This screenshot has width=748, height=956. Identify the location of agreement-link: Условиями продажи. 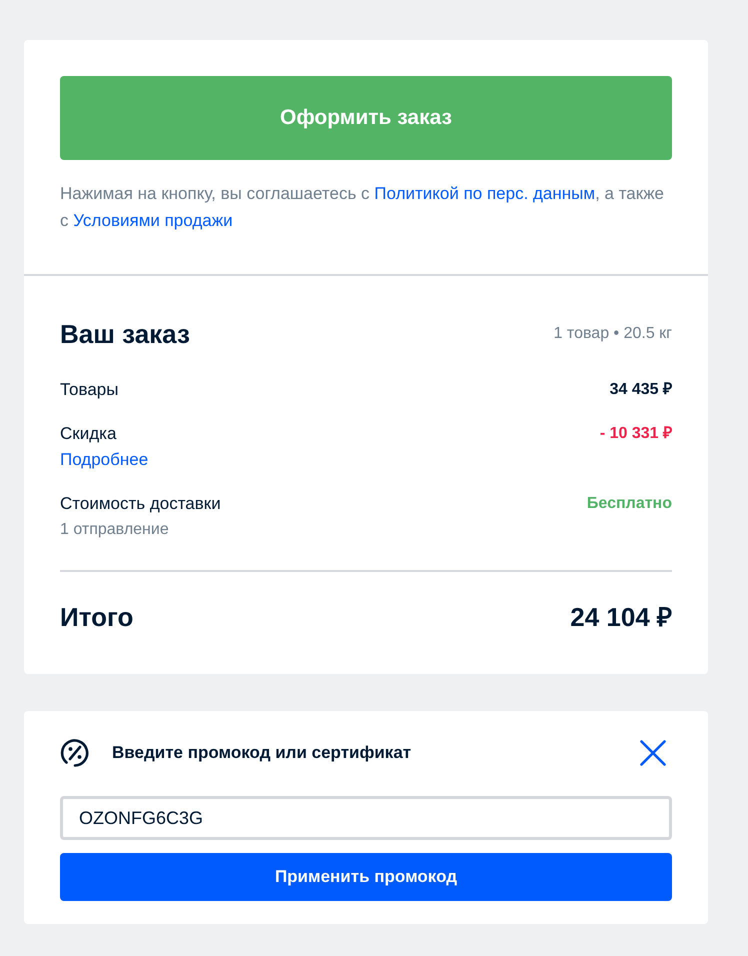
(153, 220).